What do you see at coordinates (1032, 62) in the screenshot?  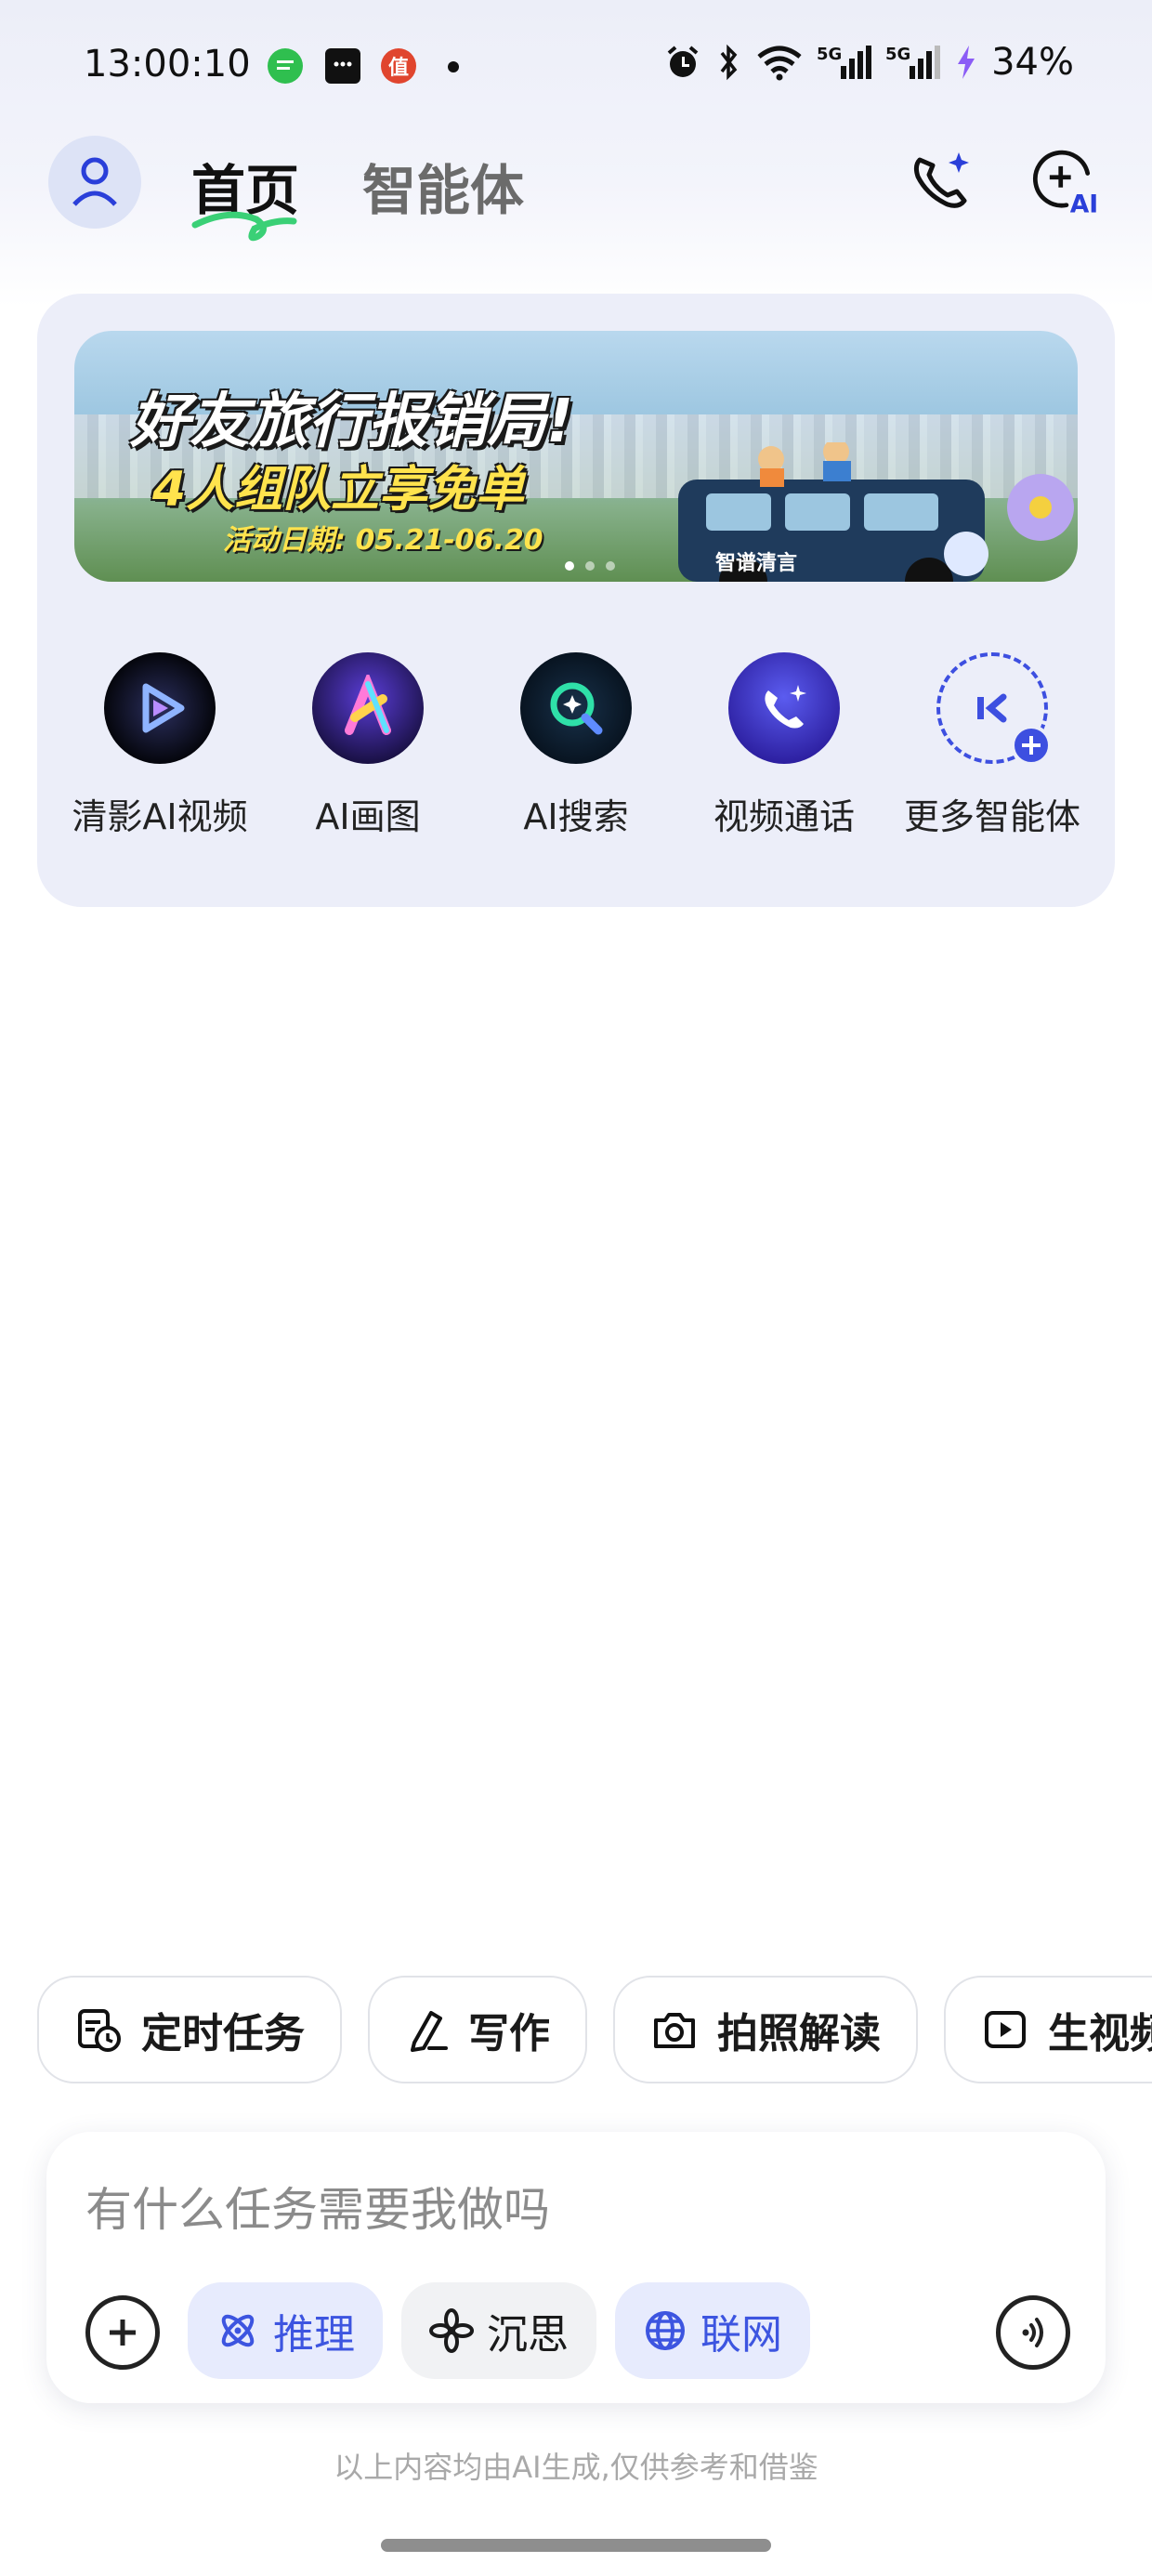 I see `battery-percent: 34%` at bounding box center [1032, 62].